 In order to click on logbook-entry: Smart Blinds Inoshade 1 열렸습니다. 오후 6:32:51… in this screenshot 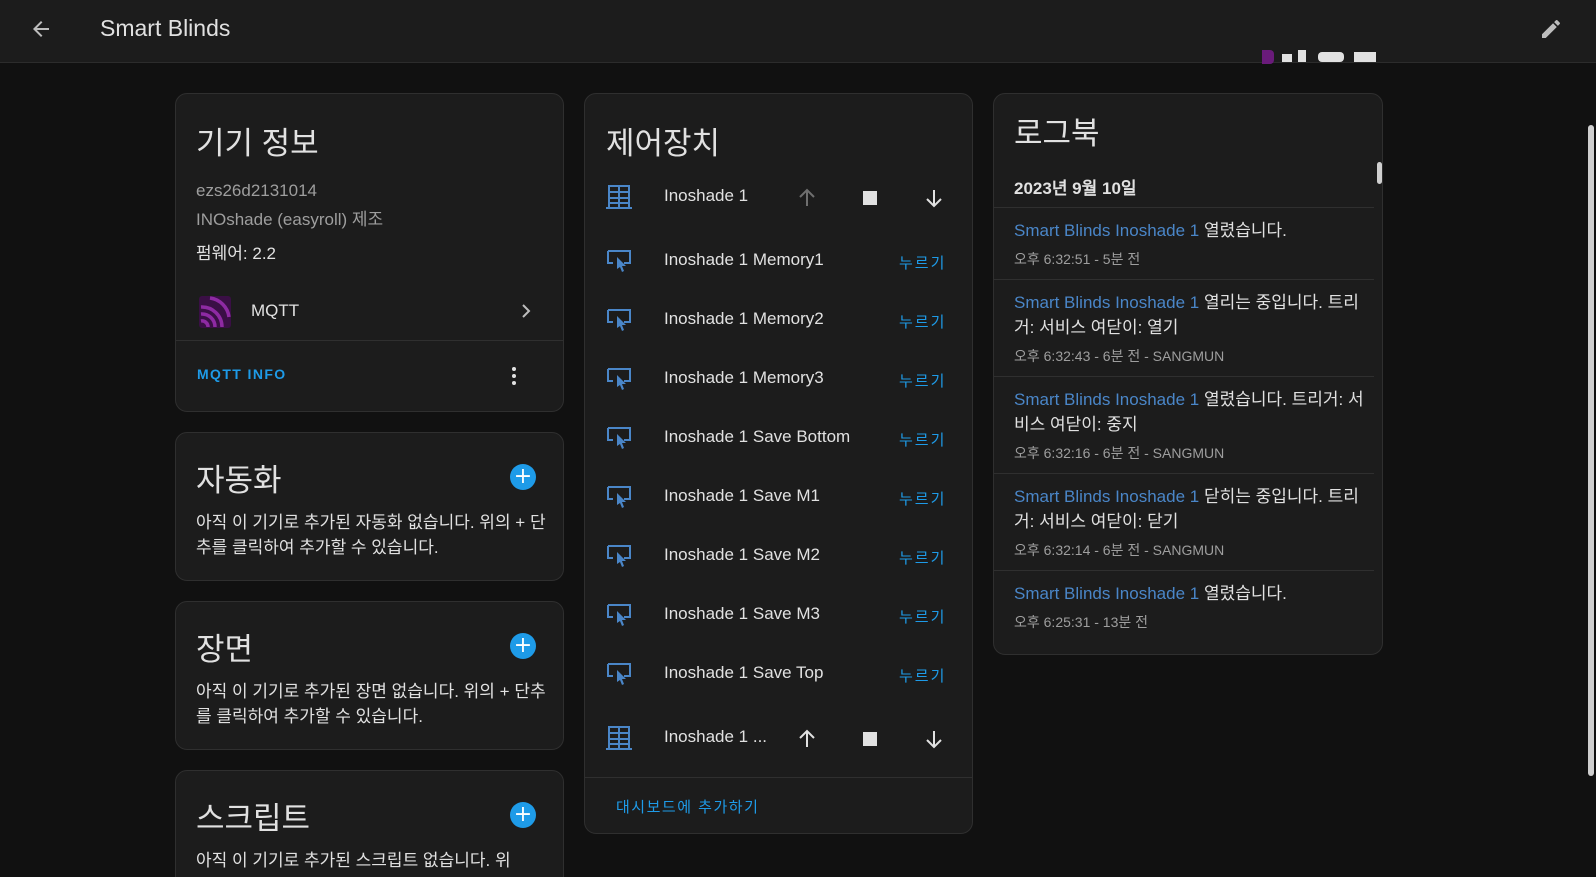, I will do `click(1184, 243)`.